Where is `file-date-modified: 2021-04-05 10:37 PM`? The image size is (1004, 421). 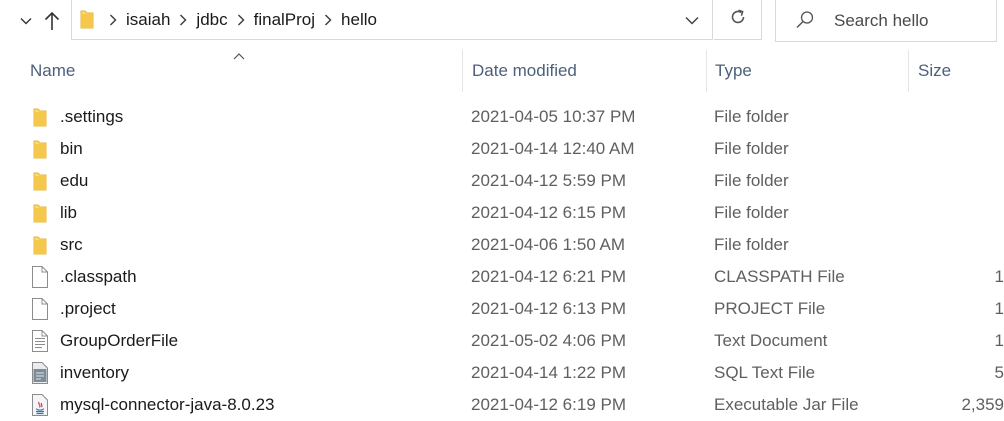
file-date-modified: 2021-04-05 10:37 PM is located at coordinates (553, 116).